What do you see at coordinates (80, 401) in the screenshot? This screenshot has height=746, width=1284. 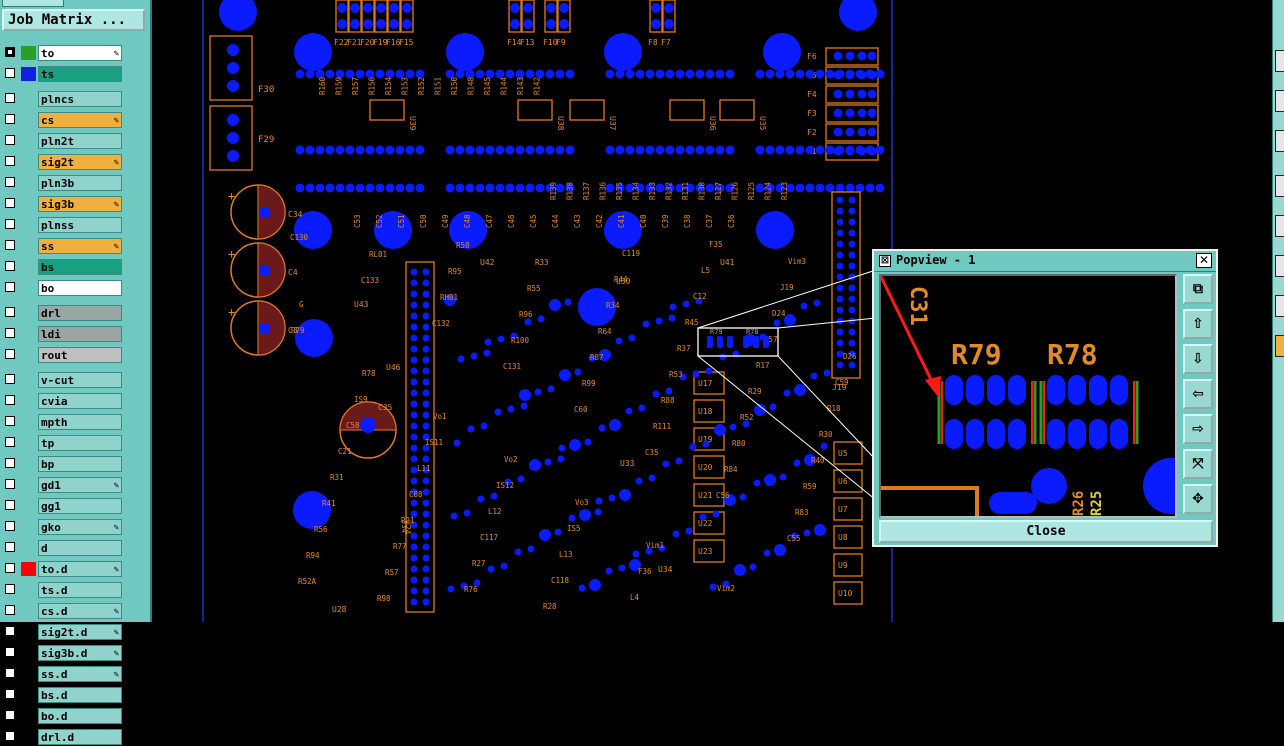 I see `layer-name: cvia` at bounding box center [80, 401].